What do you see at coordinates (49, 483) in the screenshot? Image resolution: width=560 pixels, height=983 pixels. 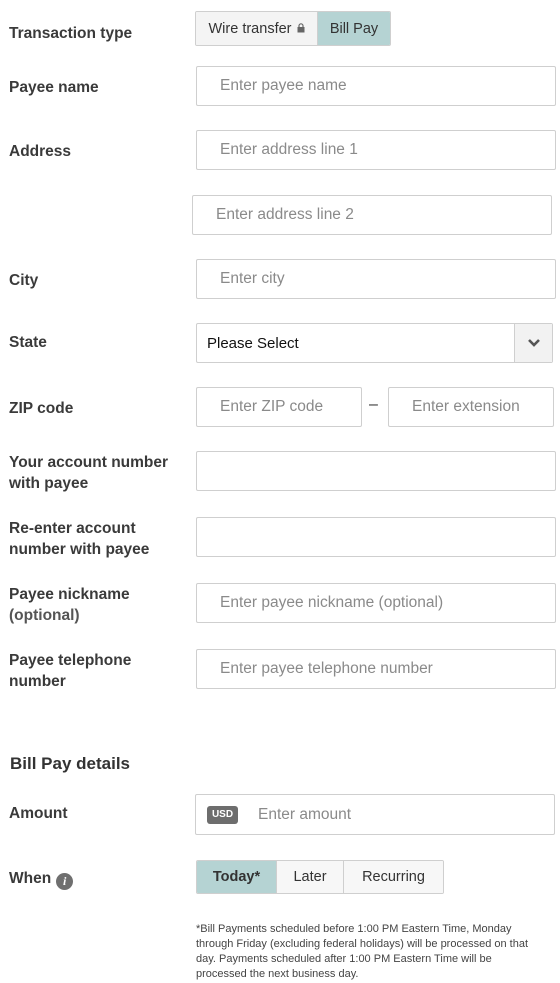 I see `account-number-label-line2: with payee` at bounding box center [49, 483].